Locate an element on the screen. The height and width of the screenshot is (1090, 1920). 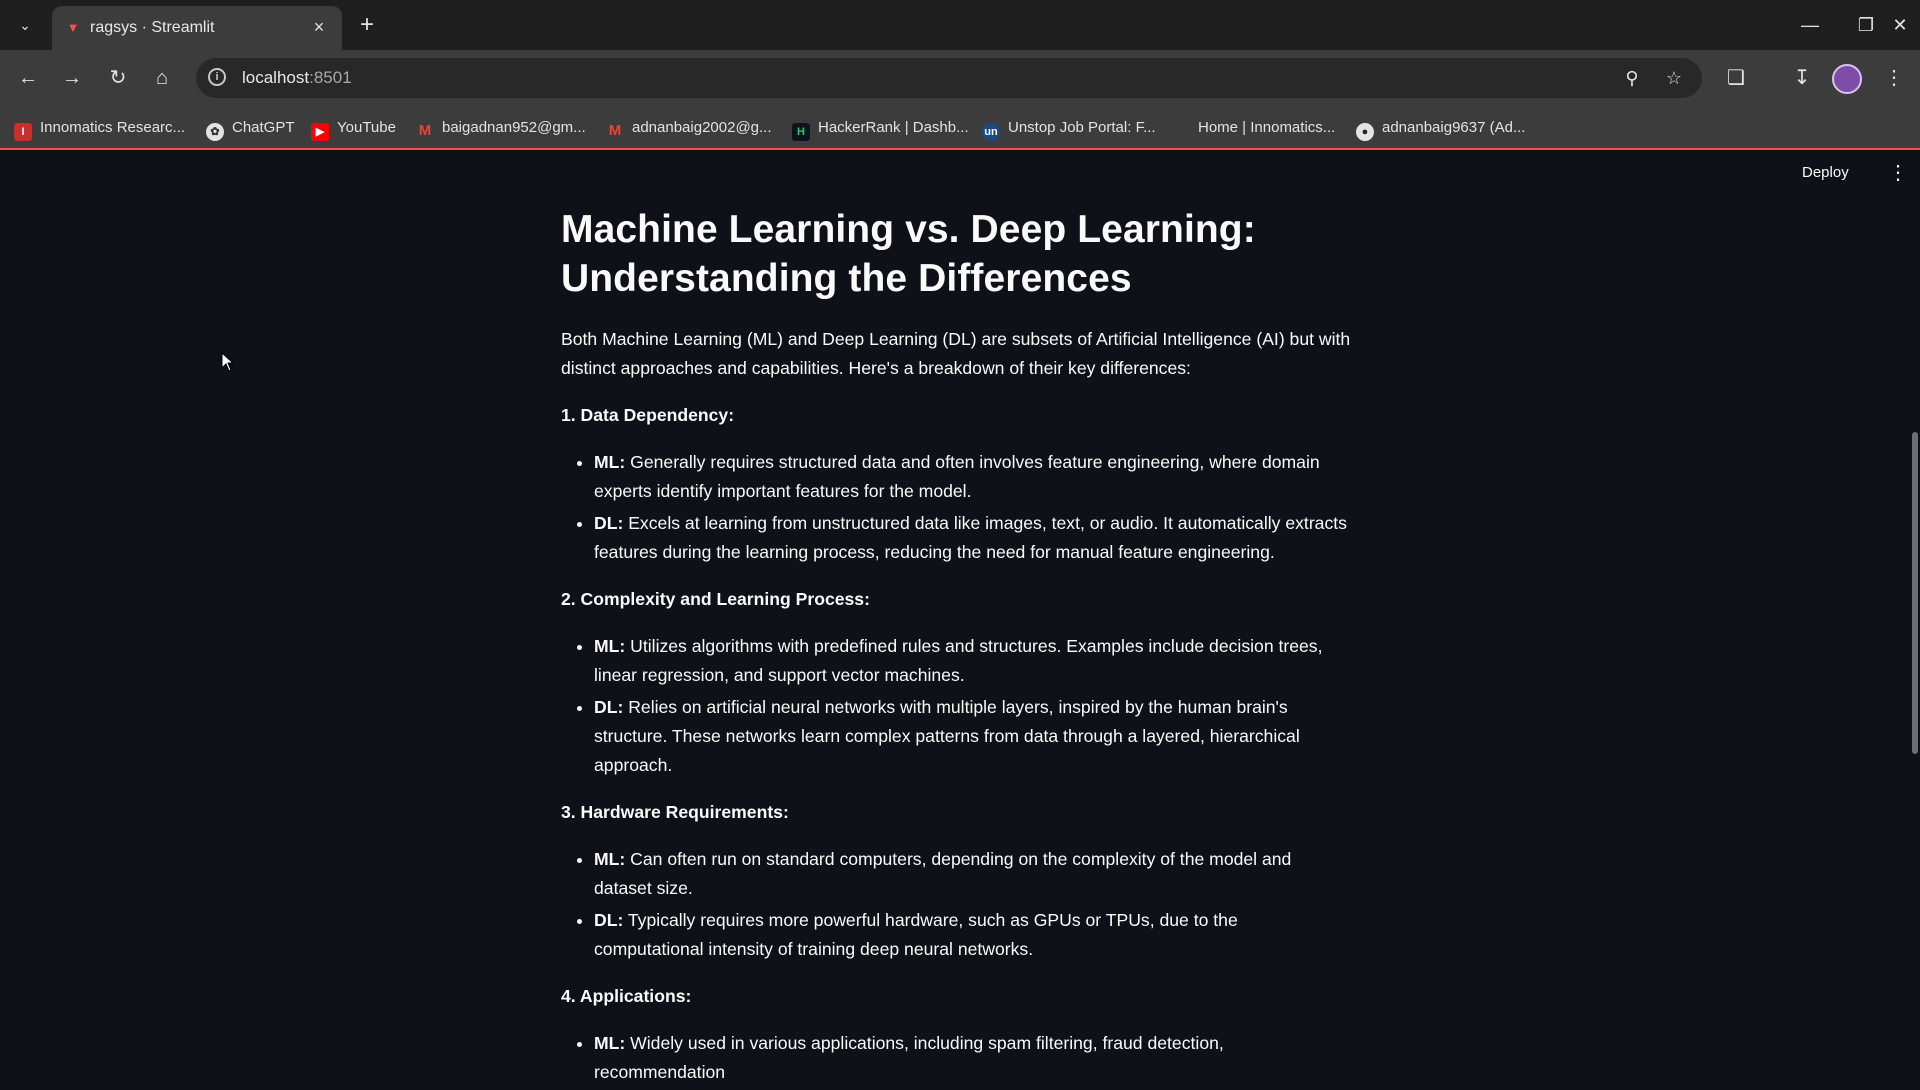
section-heading: 3. Hardware Requirements: is located at coordinates (675, 812).